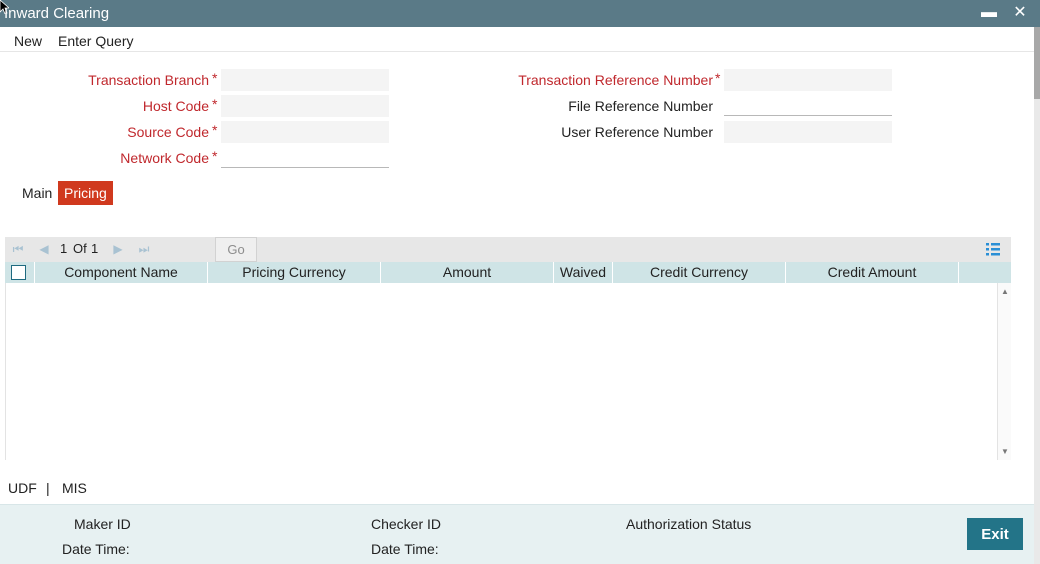  Describe the element at coordinates (28, 41) in the screenshot. I see `new-menu-item: New` at that location.